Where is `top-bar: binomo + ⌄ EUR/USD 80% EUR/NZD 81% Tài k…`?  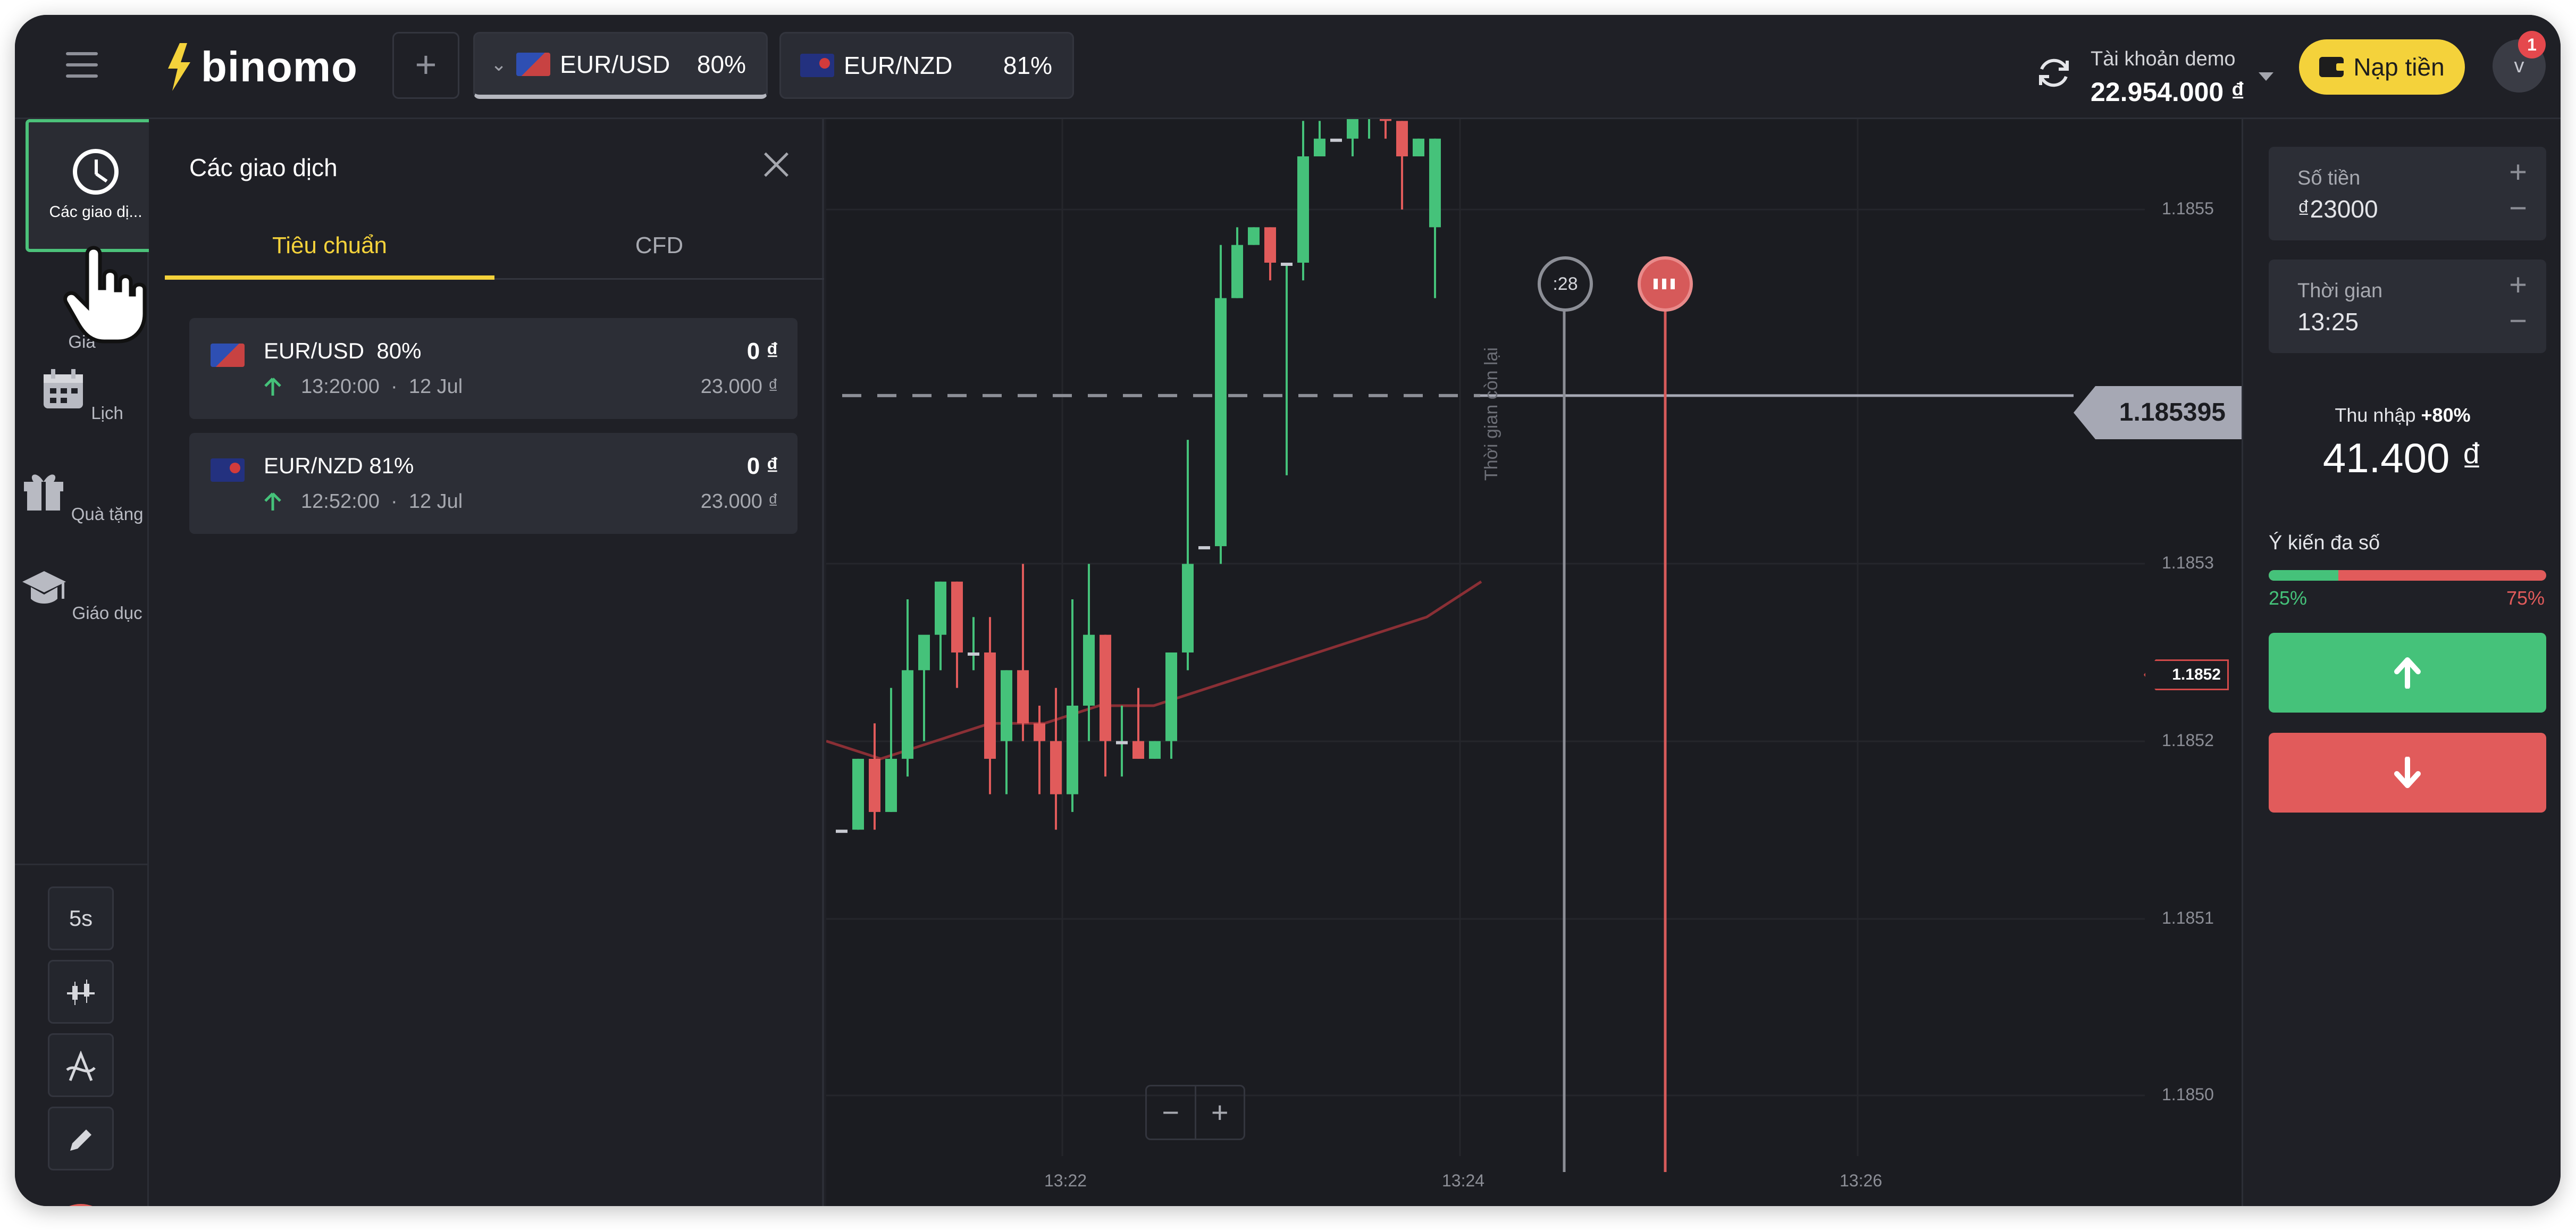 top-bar: binomo + ⌄ EUR/USD 80% EUR/NZD 81% Tài k… is located at coordinates (1288, 67).